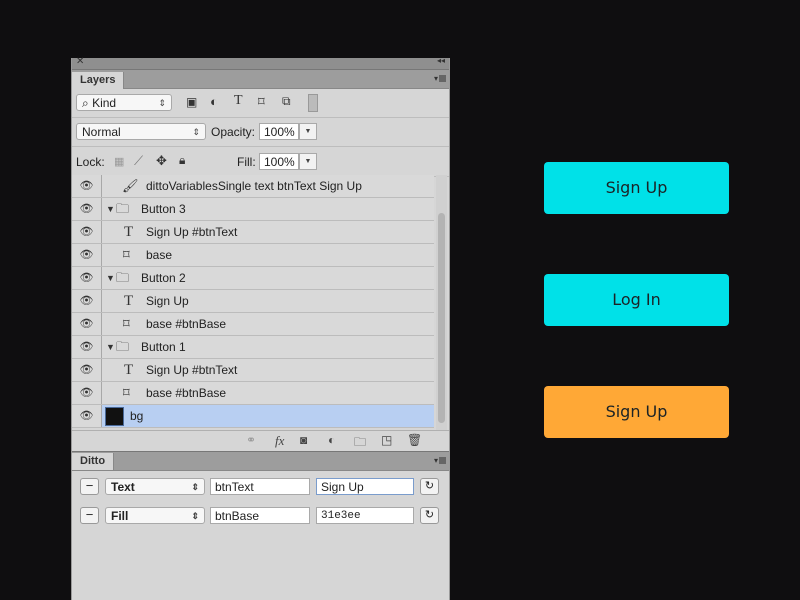 The image size is (800, 600). Describe the element at coordinates (303, 440) in the screenshot. I see `mask-icon: ◙` at that location.